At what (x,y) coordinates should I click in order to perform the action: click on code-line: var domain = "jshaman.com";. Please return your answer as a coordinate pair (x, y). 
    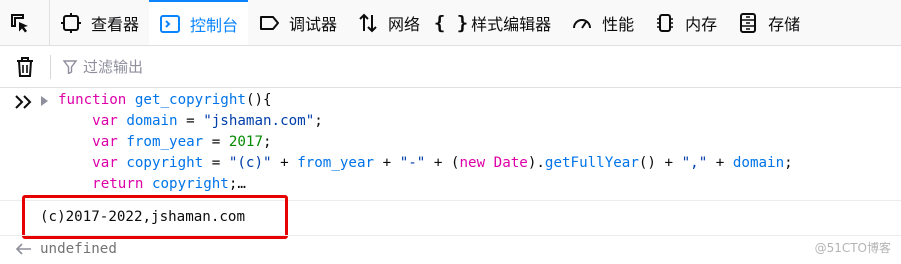
    Looking at the image, I should click on (207, 121).